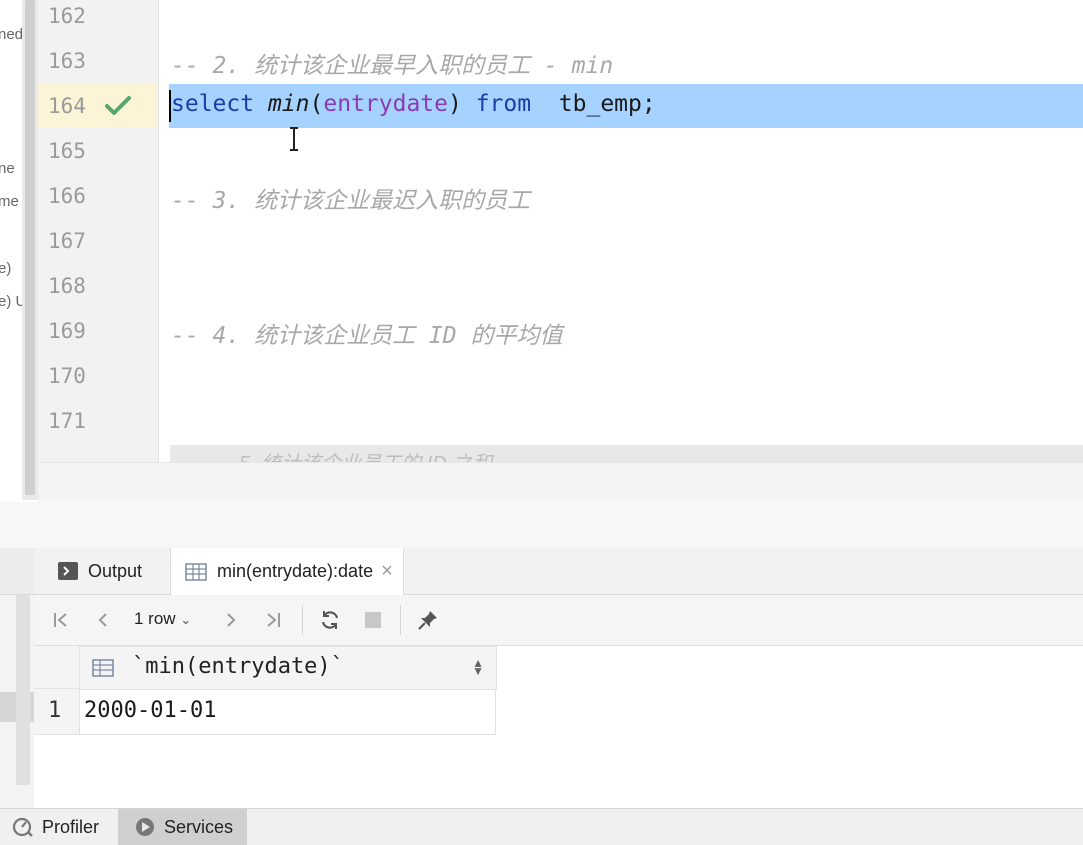 The image size is (1083, 845). What do you see at coordinates (231, 620) in the screenshot?
I see `next-page-icon` at bounding box center [231, 620].